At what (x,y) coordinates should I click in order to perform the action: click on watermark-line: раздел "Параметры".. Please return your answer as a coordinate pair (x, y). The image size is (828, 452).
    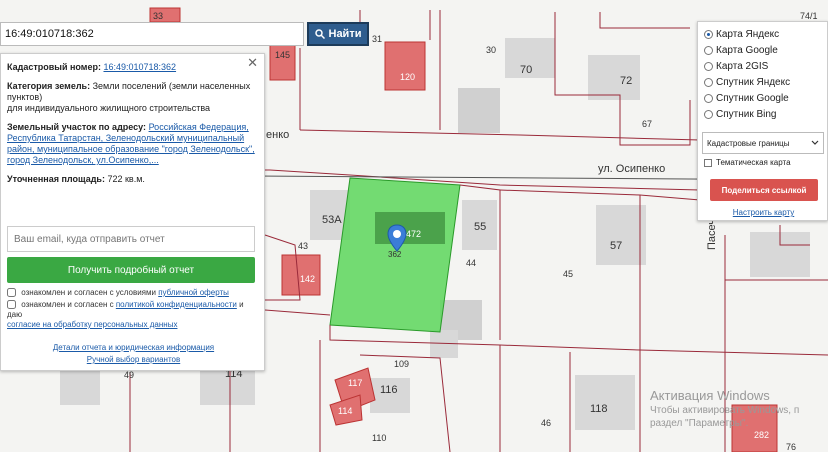
    Looking at the image, I should click on (699, 423).